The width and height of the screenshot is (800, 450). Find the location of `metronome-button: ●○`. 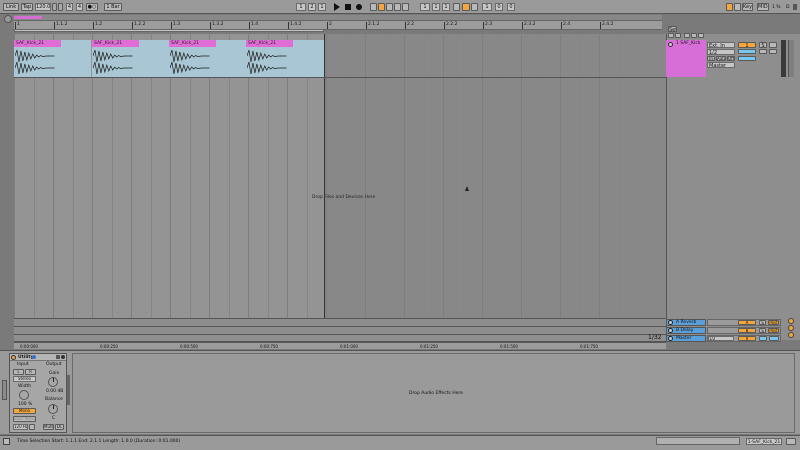

metronome-button: ●○ is located at coordinates (92, 7).